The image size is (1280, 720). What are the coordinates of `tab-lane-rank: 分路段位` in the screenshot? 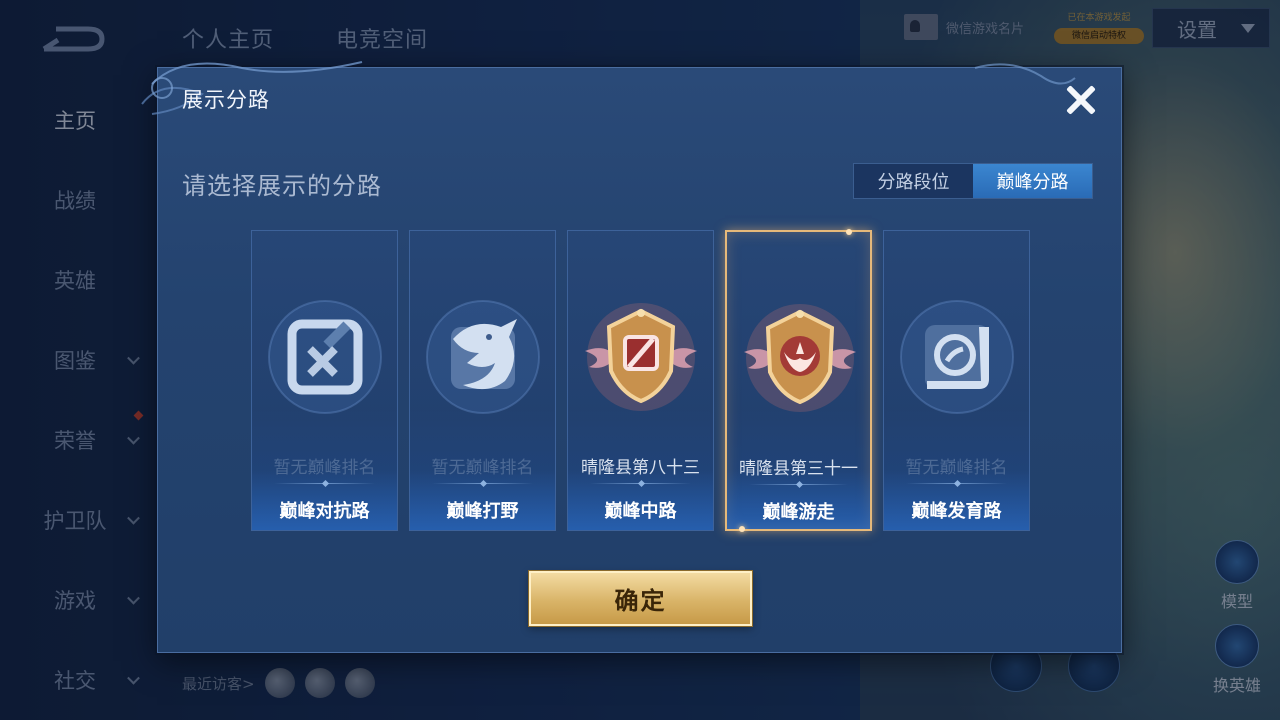 It's located at (913, 181).